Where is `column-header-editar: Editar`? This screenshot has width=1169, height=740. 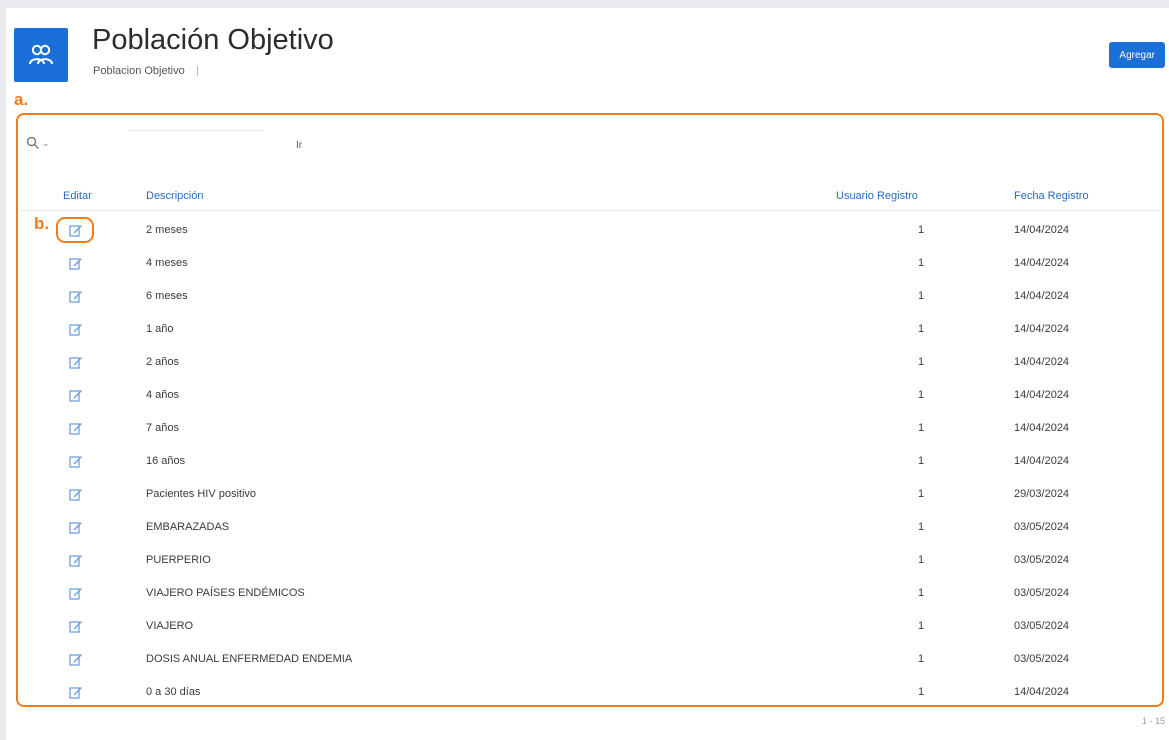
column-header-editar: Editar is located at coordinates (77, 196).